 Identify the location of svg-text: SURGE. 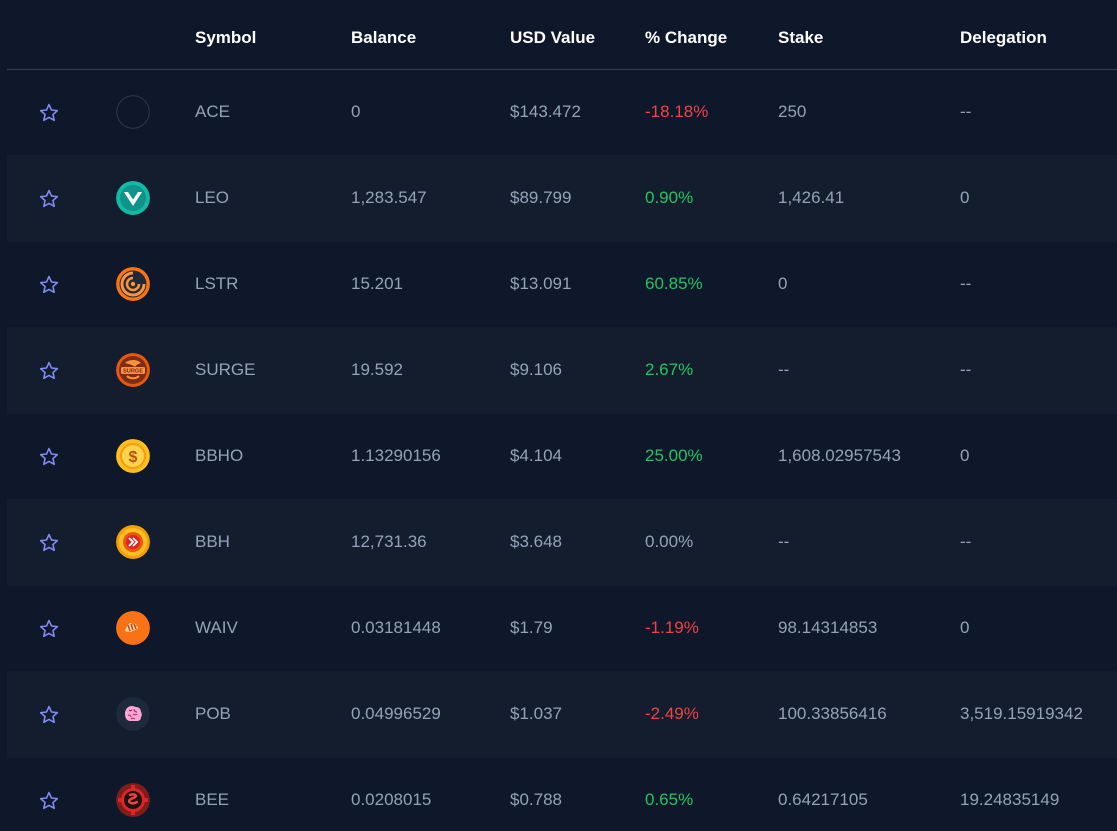
(133, 372).